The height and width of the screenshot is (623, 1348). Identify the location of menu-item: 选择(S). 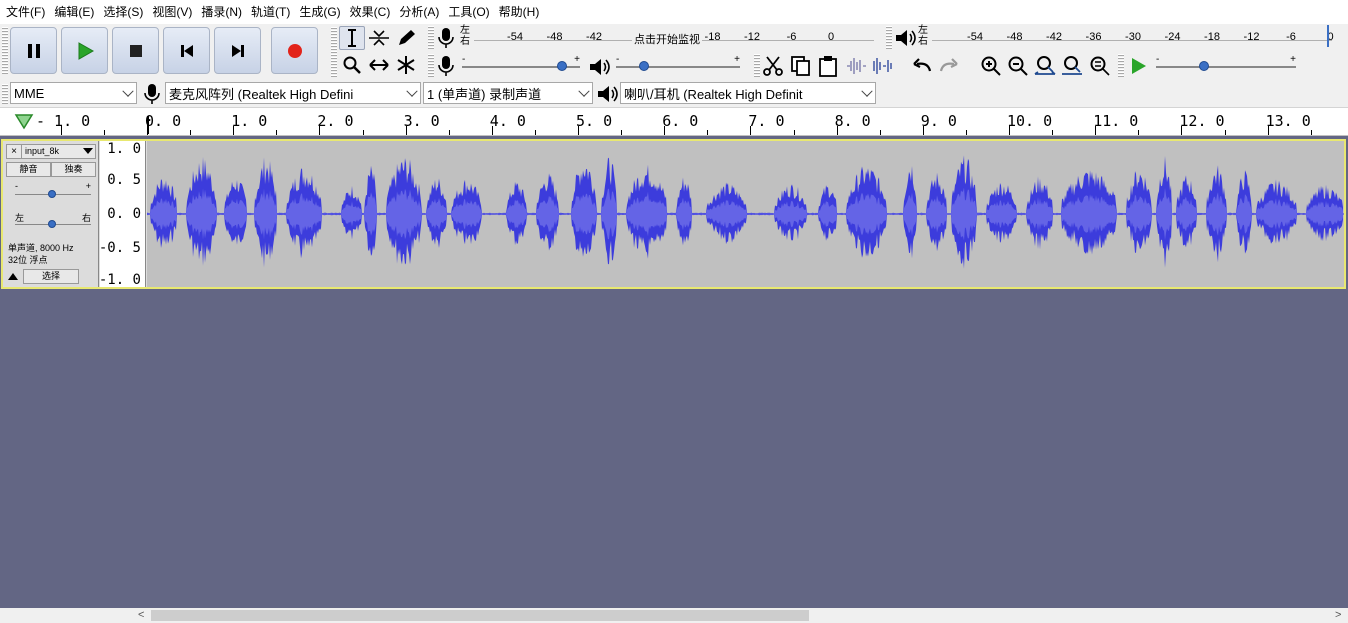
(125, 12).